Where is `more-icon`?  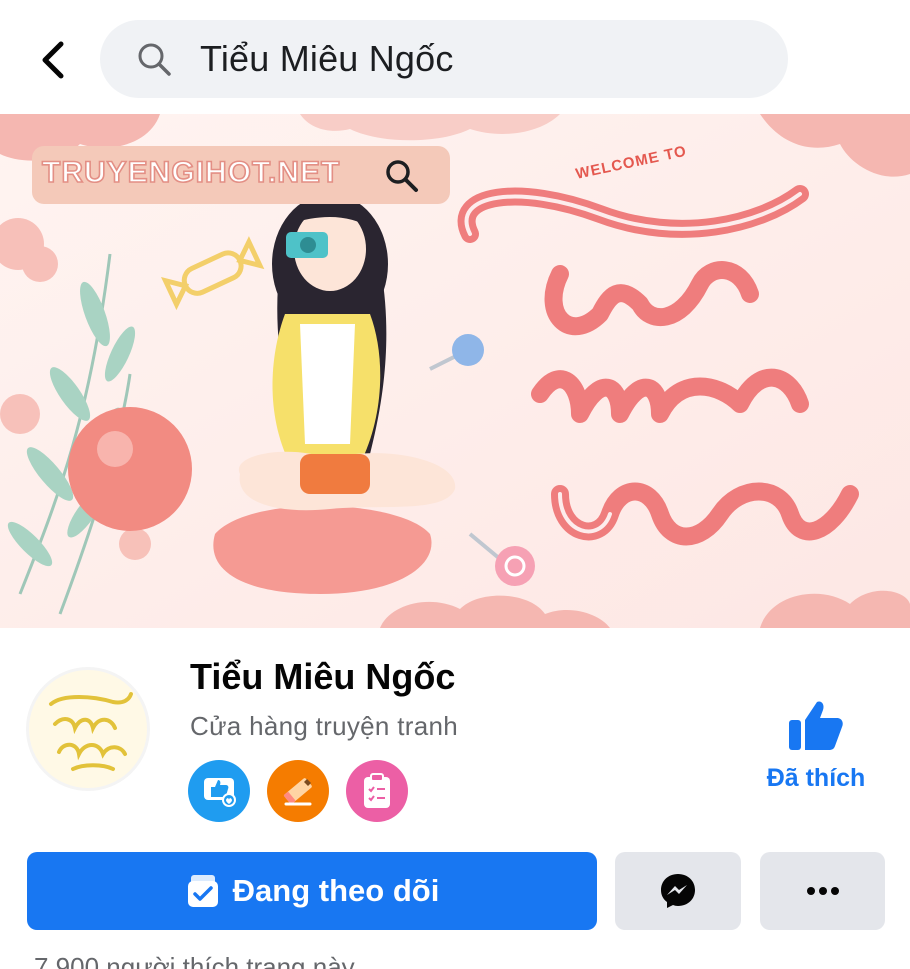 more-icon is located at coordinates (822, 891).